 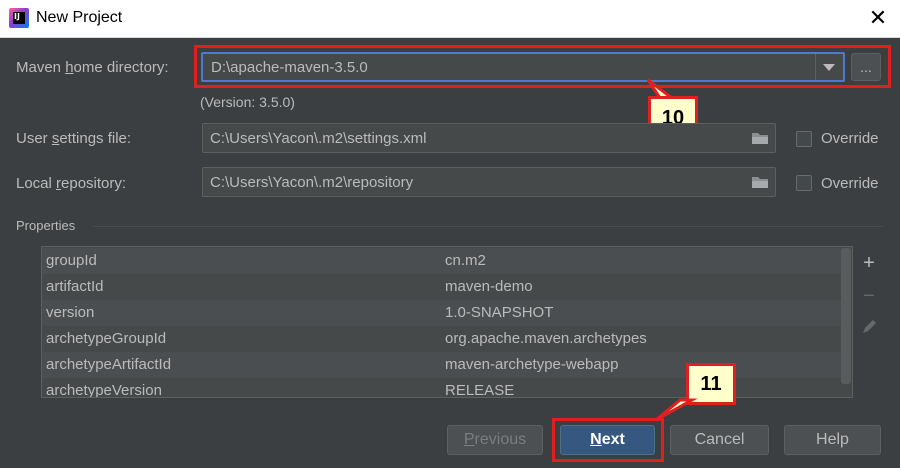 What do you see at coordinates (869, 327) in the screenshot?
I see `edit-icon` at bounding box center [869, 327].